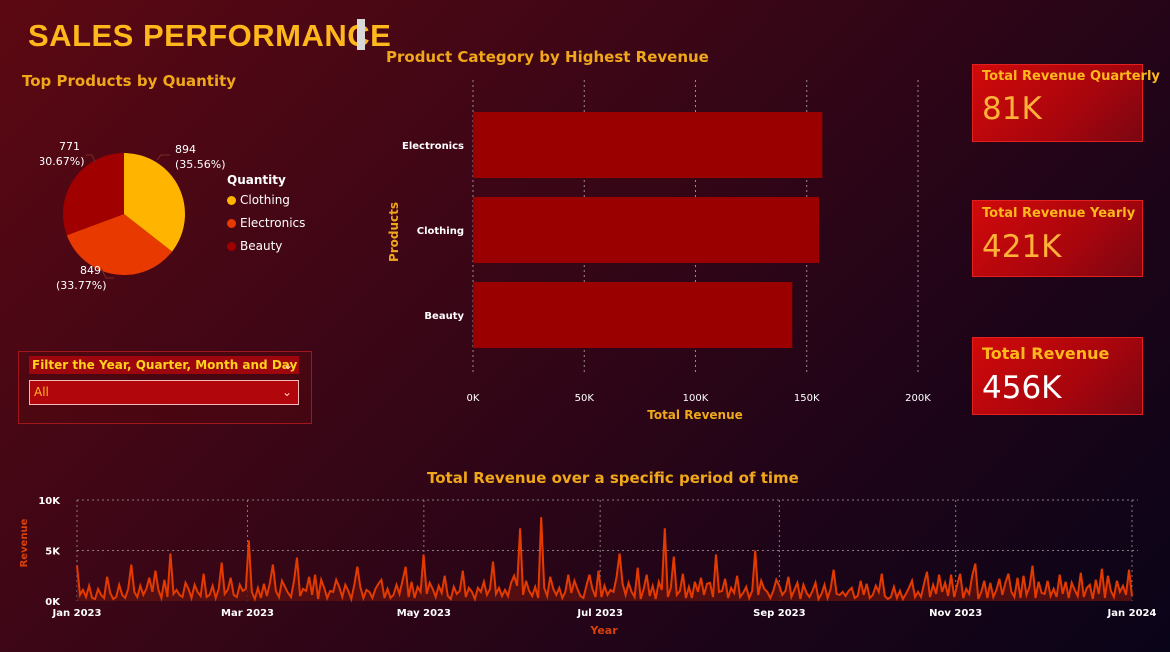  I want to click on chevron-down-icon: ⌄, so click(288, 365).